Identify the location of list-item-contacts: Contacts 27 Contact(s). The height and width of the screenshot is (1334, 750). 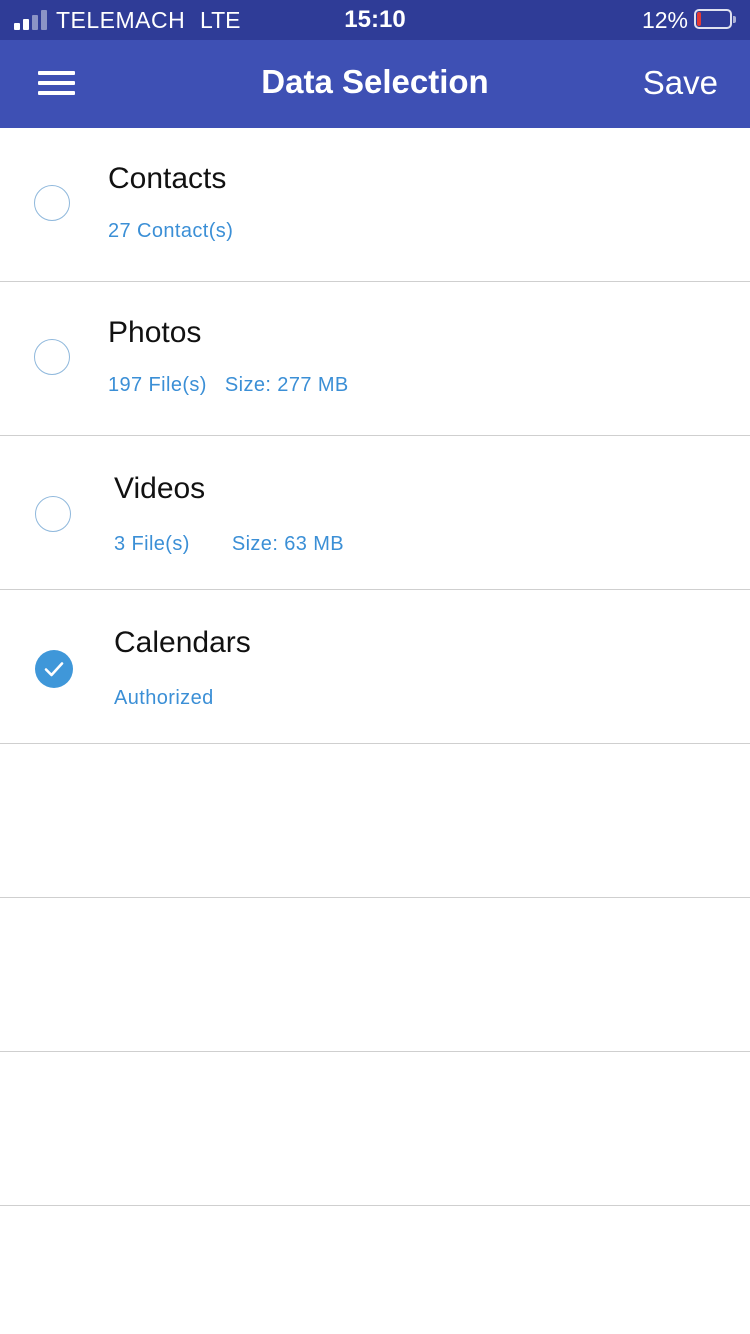
(375, 205).